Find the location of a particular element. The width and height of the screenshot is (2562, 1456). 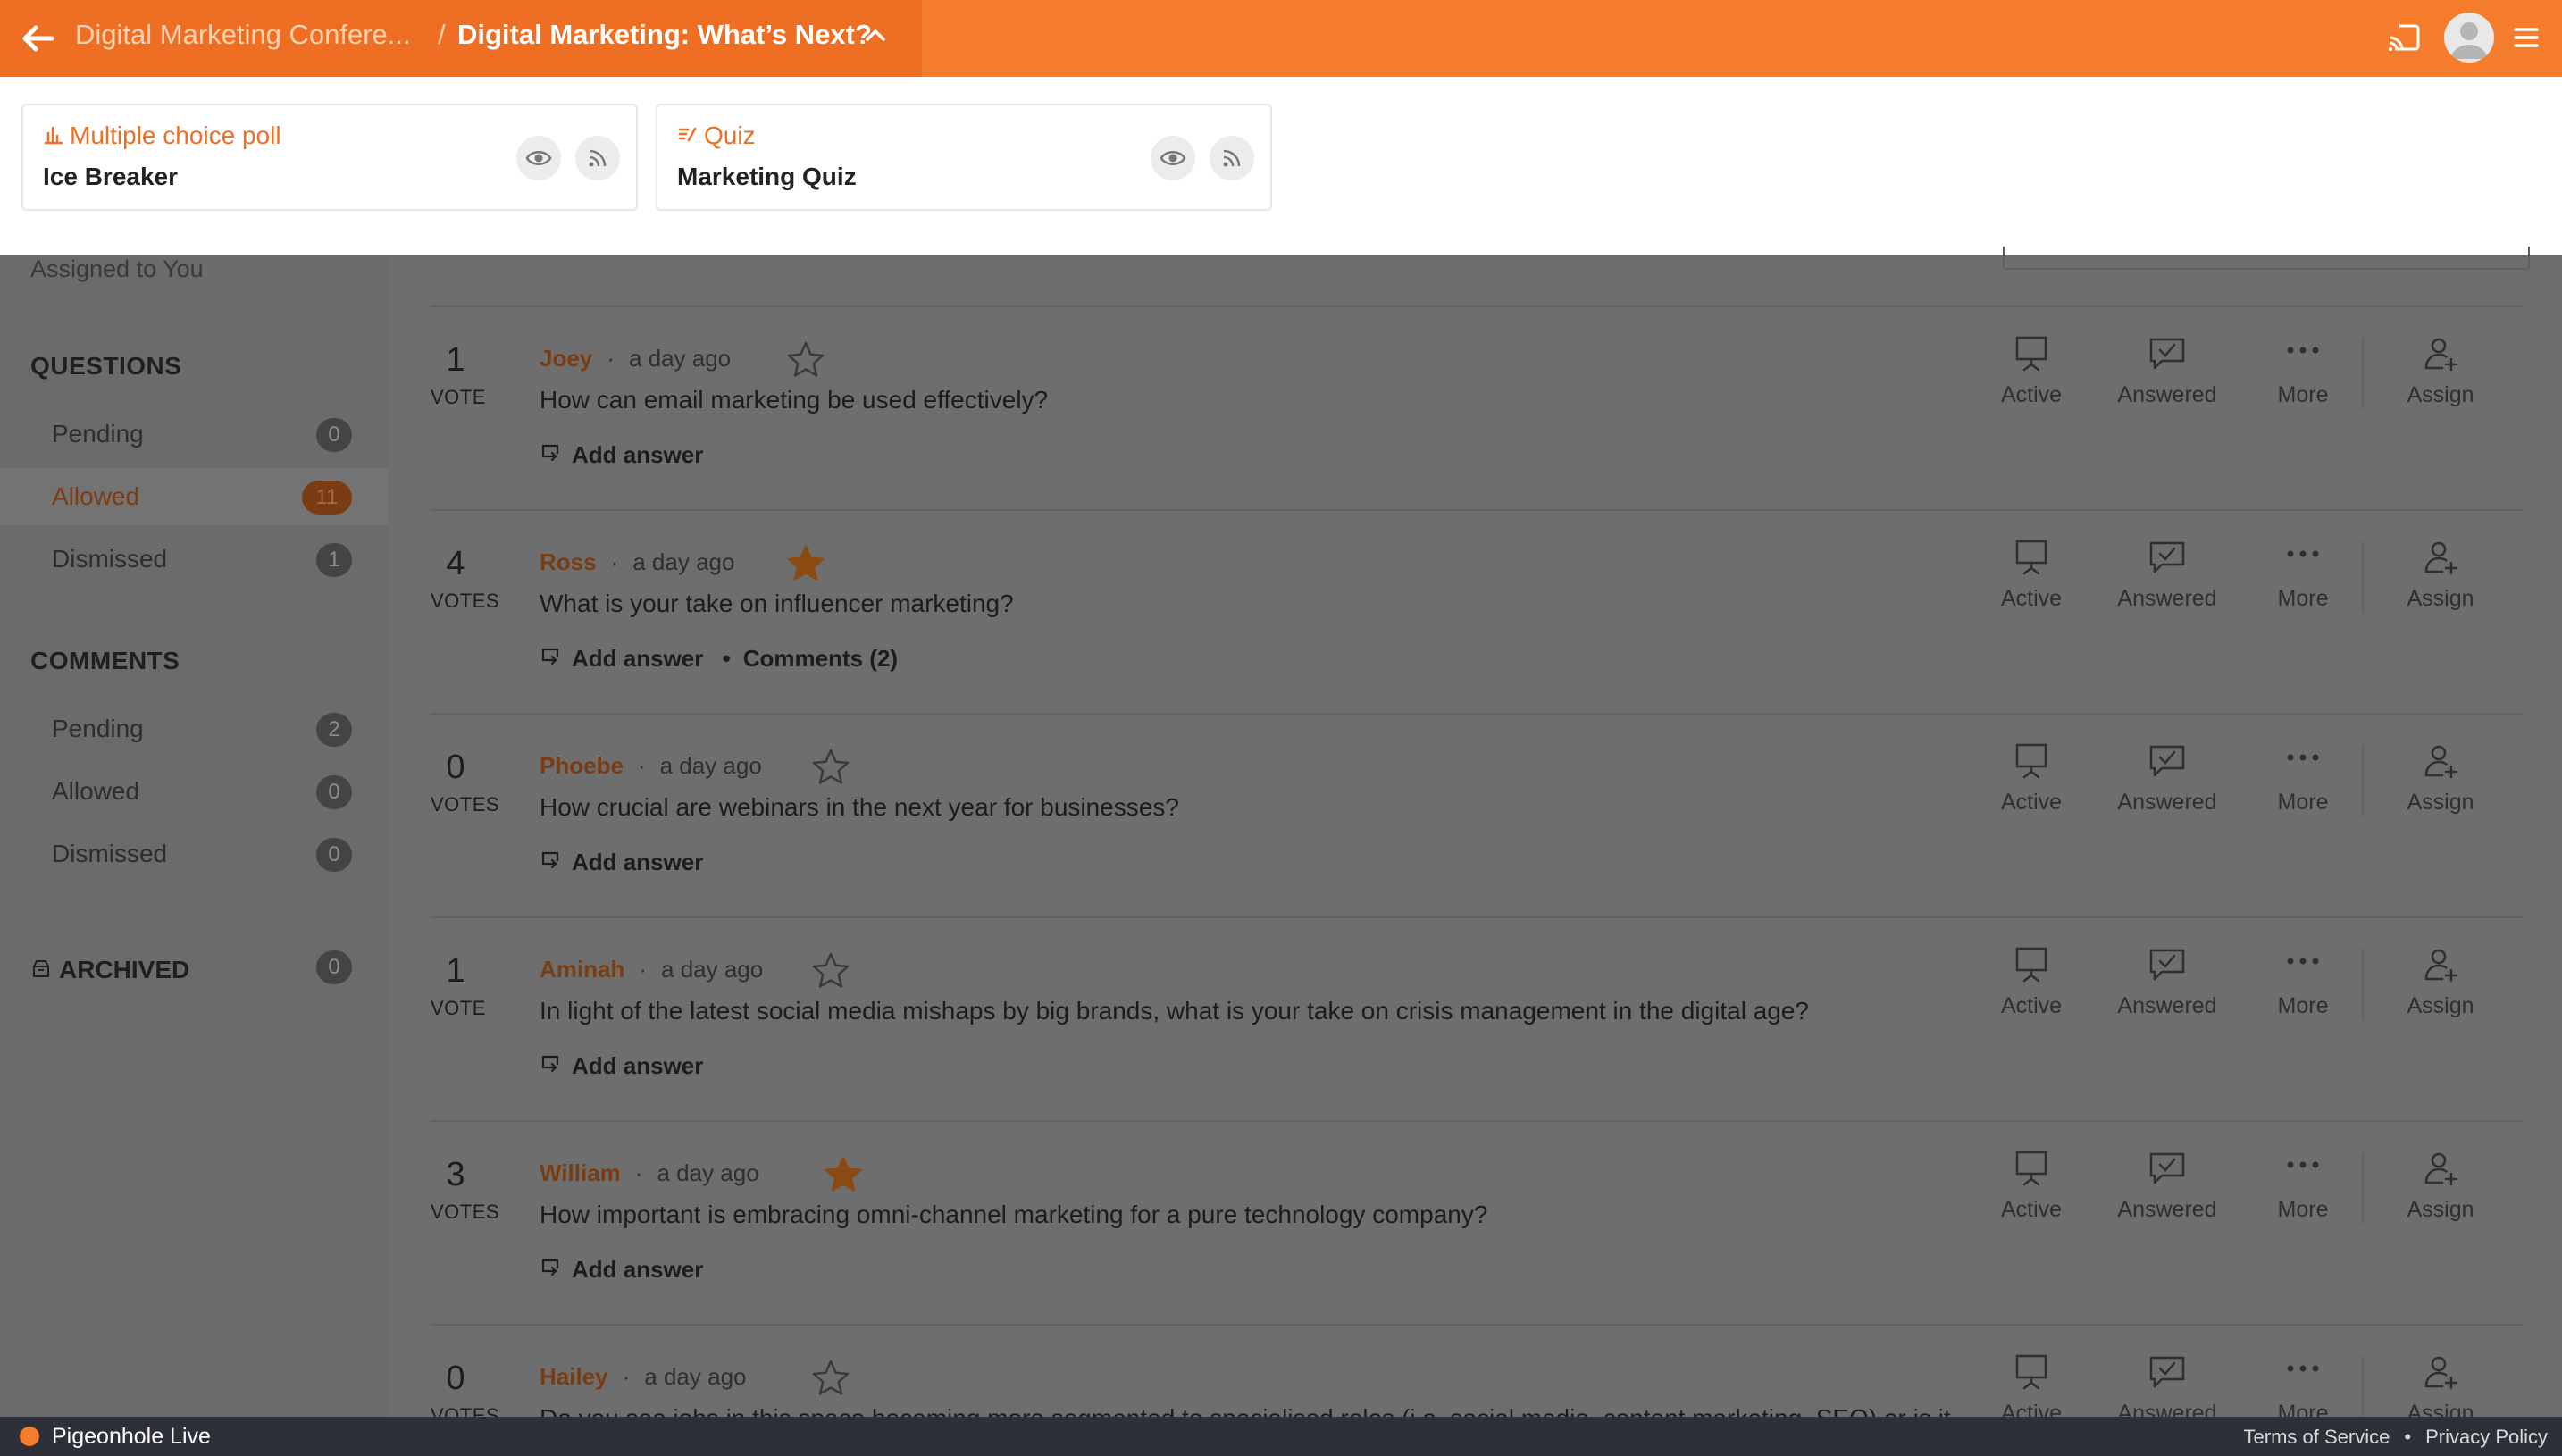

breadcrumb-session: Digital Marketing: What’s Next? is located at coordinates (664, 35).